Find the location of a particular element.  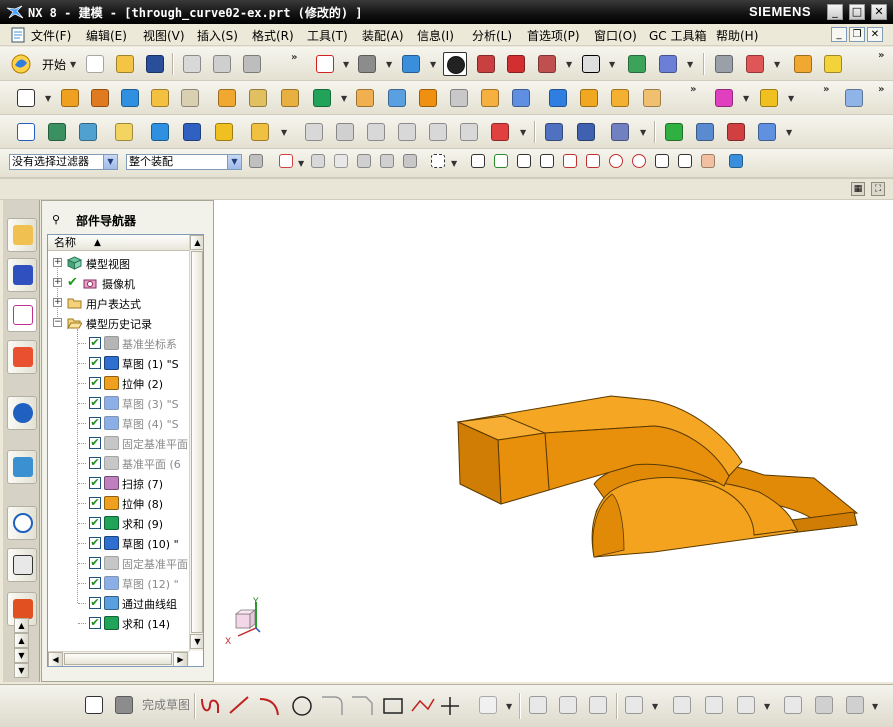

transform-dropdown-icon: ▼ is located at coordinates (690, 65).